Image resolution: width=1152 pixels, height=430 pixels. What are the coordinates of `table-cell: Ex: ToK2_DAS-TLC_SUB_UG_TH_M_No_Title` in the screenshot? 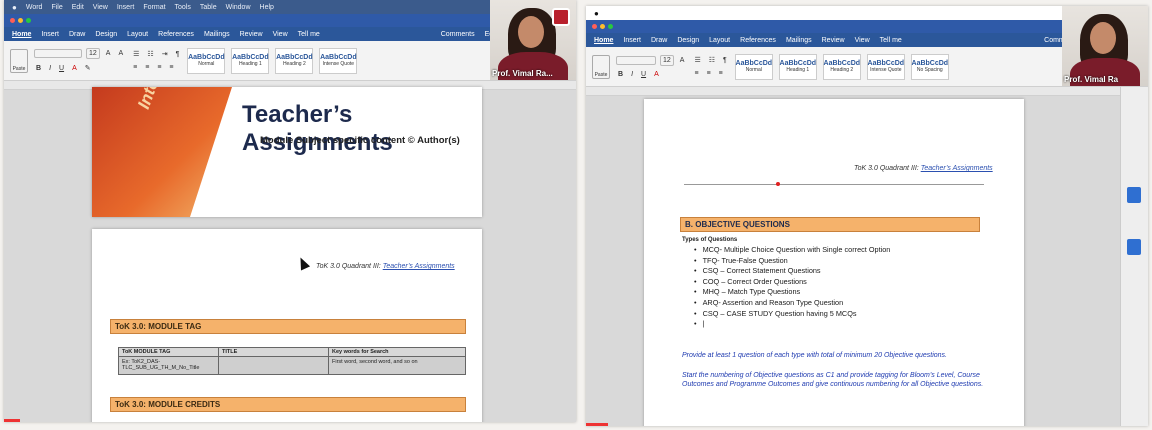 It's located at (168, 365).